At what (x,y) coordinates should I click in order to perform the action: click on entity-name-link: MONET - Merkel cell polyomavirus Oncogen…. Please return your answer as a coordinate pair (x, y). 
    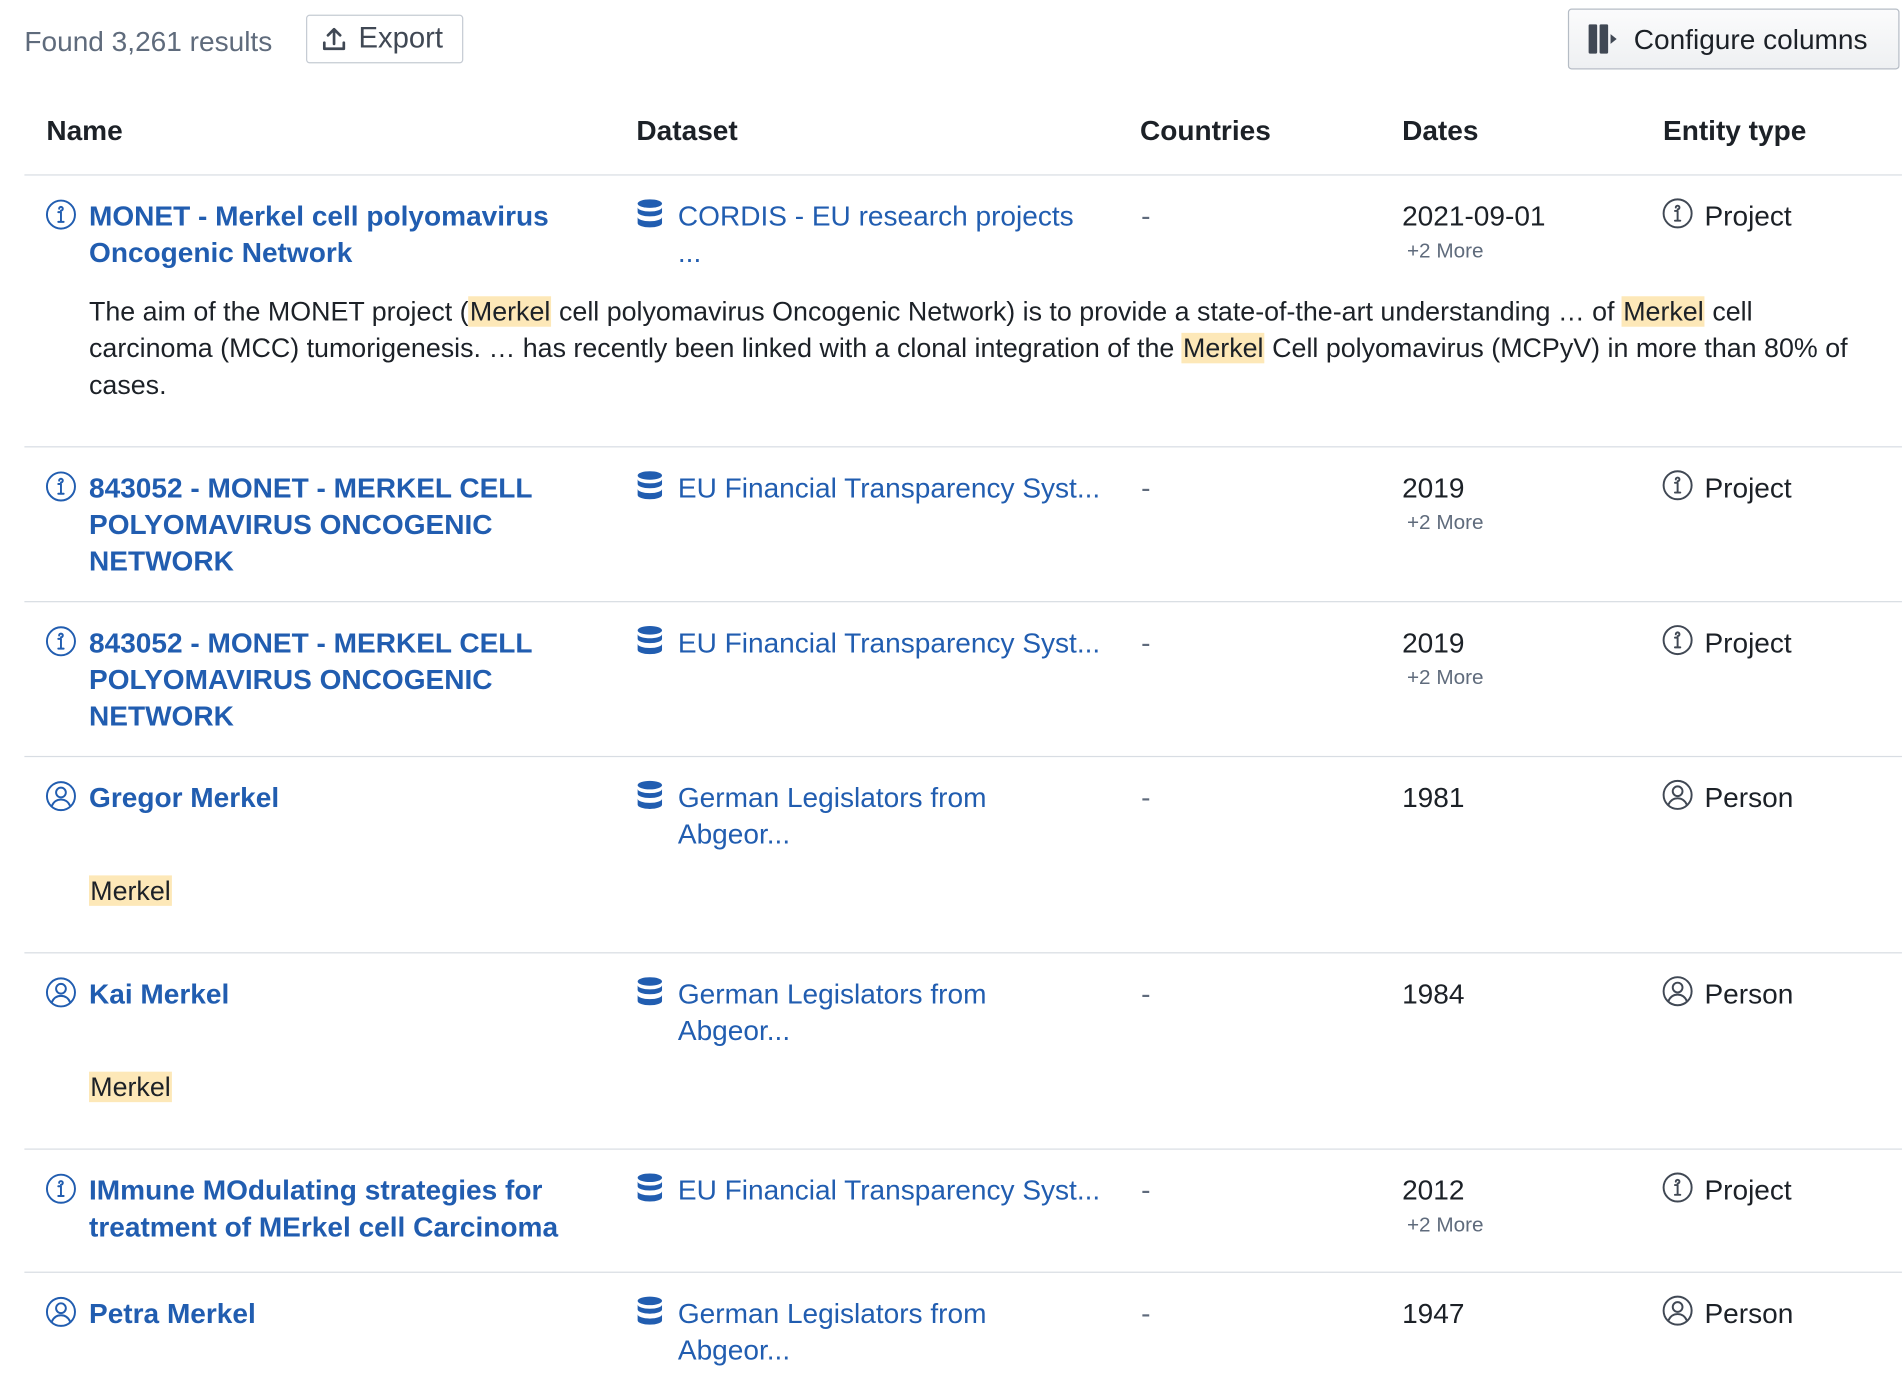
    Looking at the image, I should click on (345, 234).